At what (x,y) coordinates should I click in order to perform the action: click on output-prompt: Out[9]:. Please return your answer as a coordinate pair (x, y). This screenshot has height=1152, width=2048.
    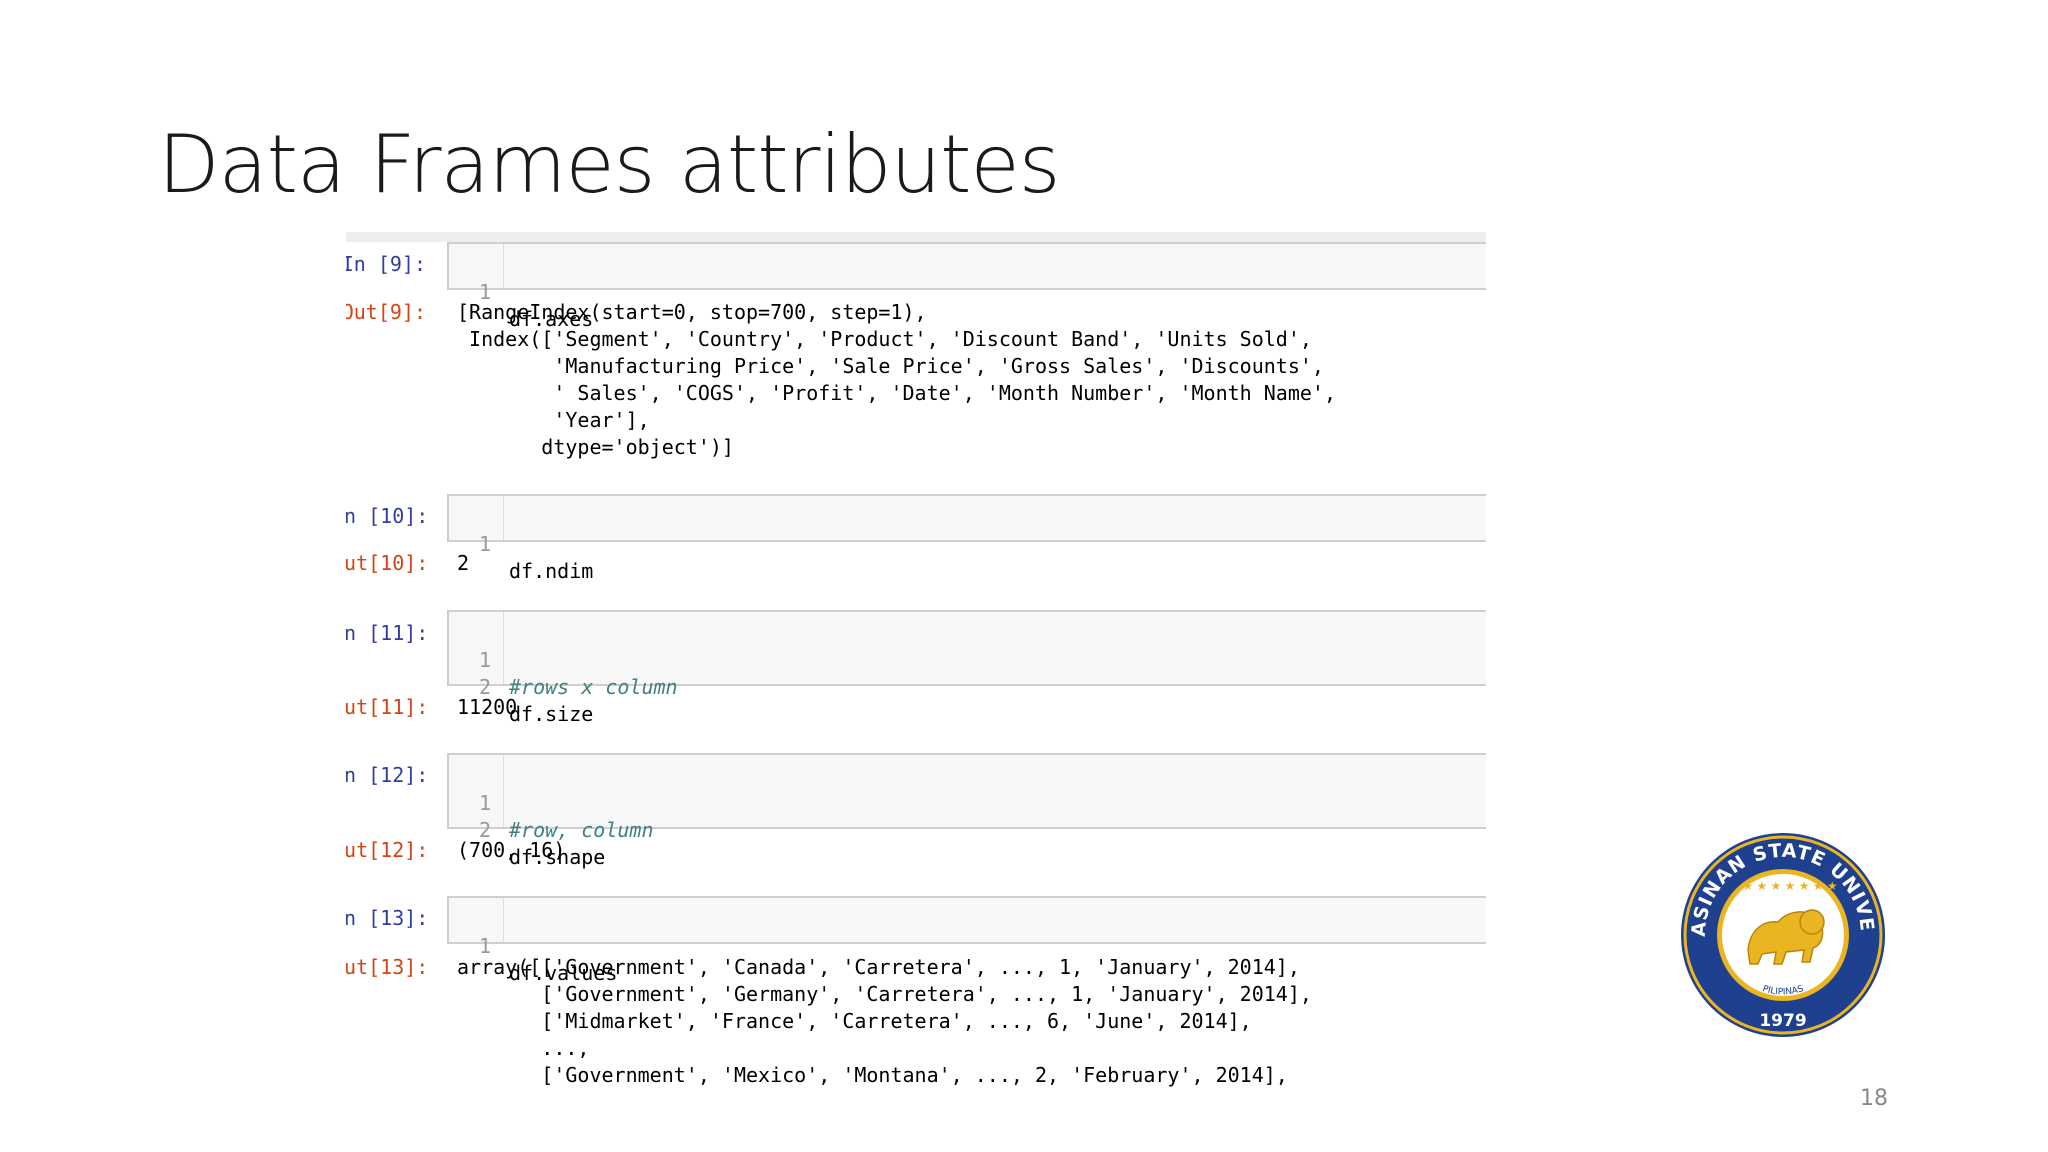
    Looking at the image, I should click on (386, 312).